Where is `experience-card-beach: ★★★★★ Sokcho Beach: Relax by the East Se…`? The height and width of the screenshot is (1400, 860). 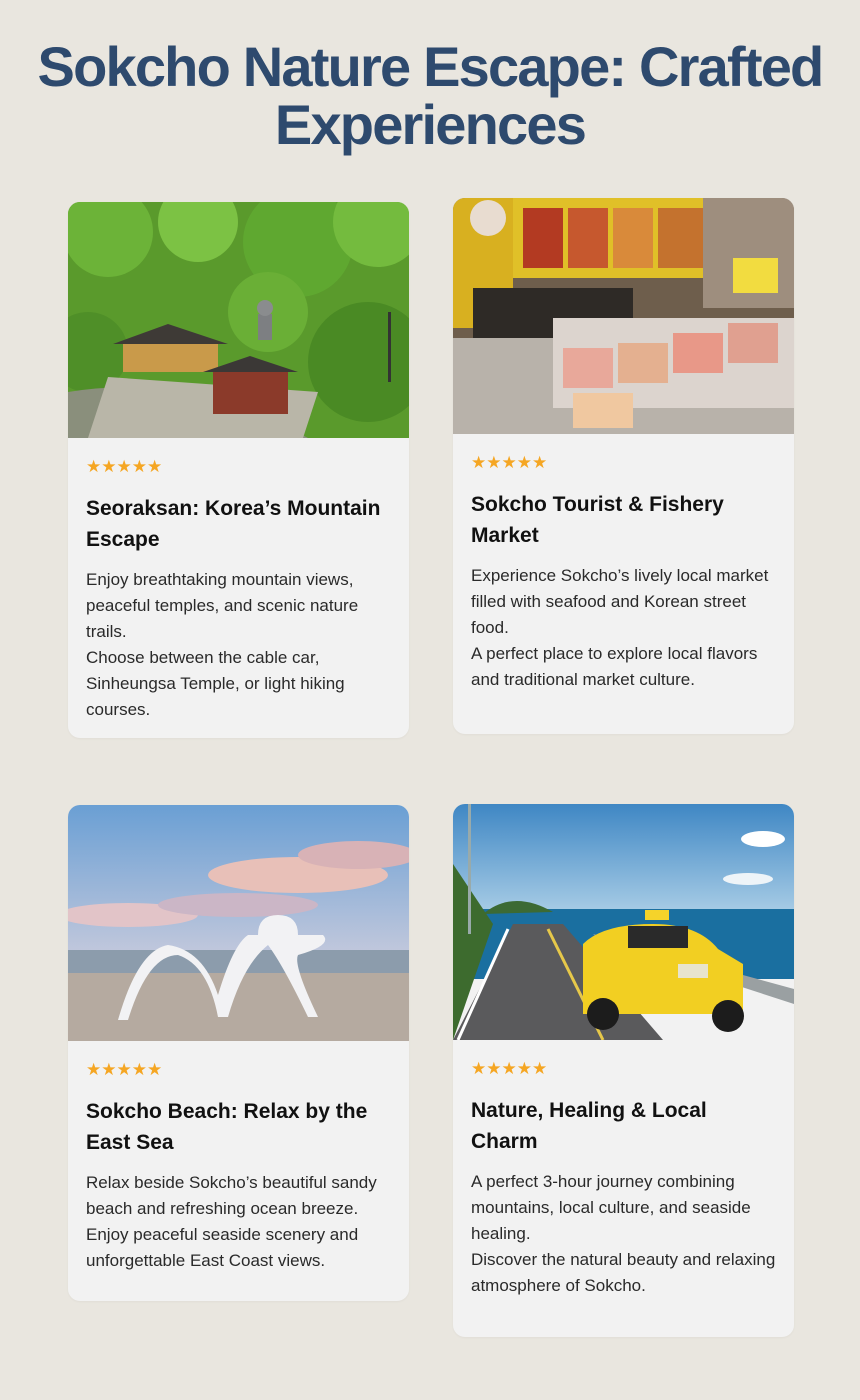
experience-card-beach: ★★★★★ Sokcho Beach: Relax by the East Se… is located at coordinates (238, 1053).